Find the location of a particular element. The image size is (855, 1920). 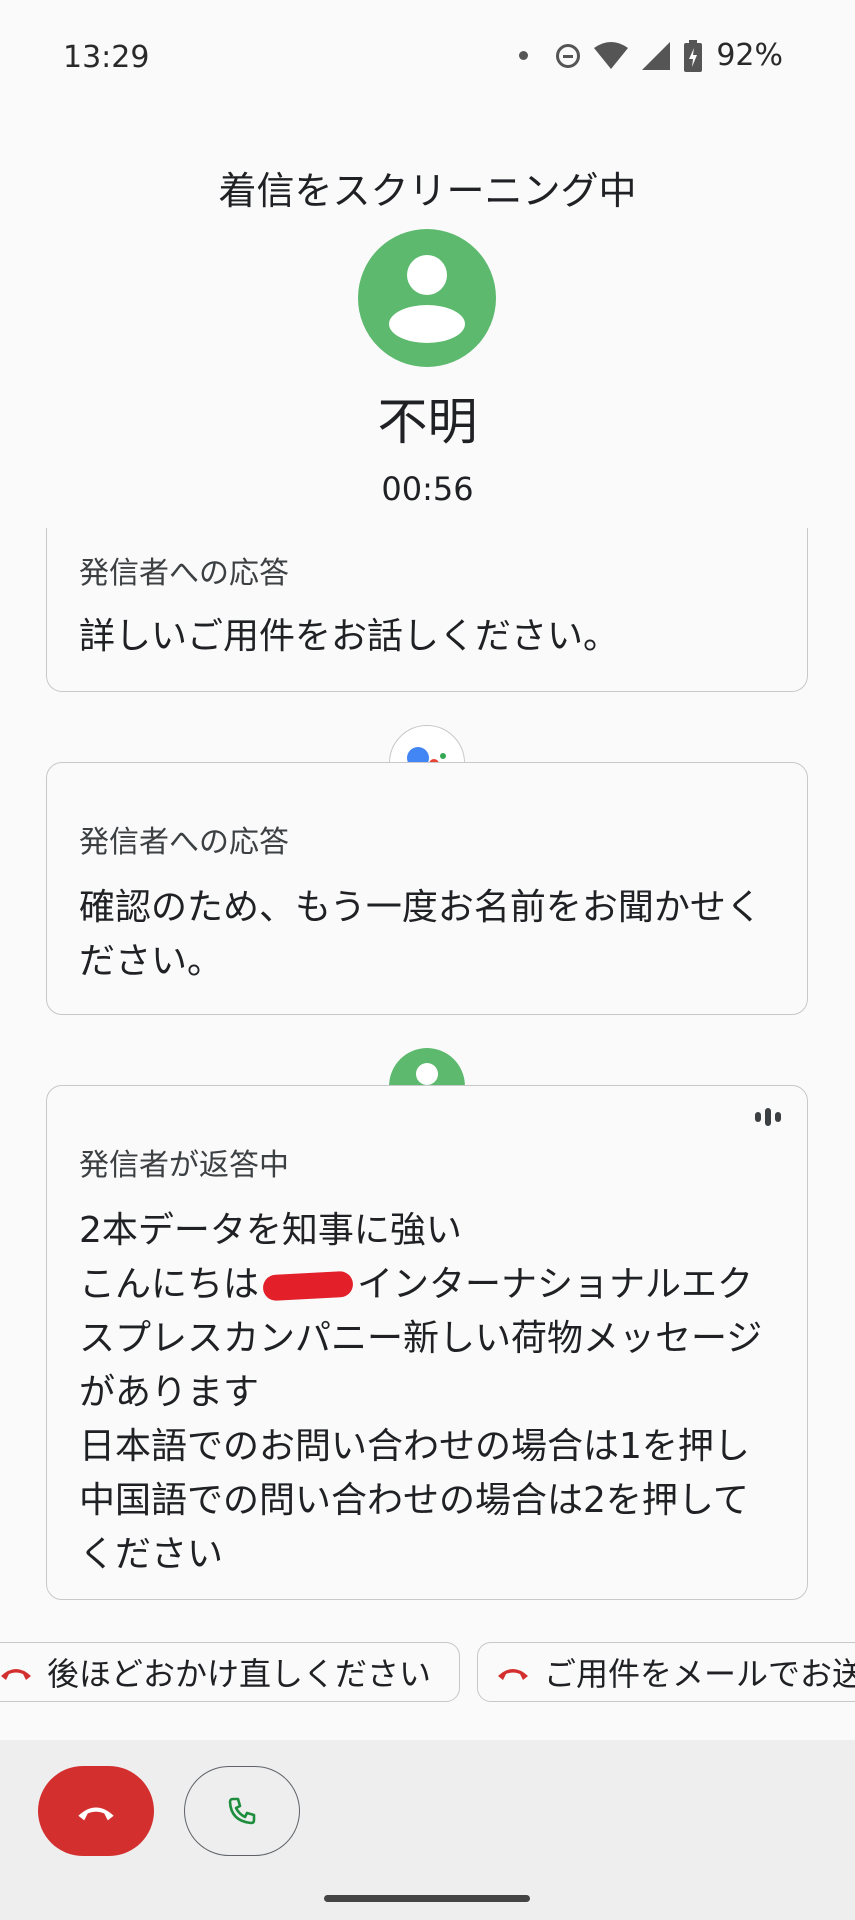

answer-call-button is located at coordinates (242, 1811).